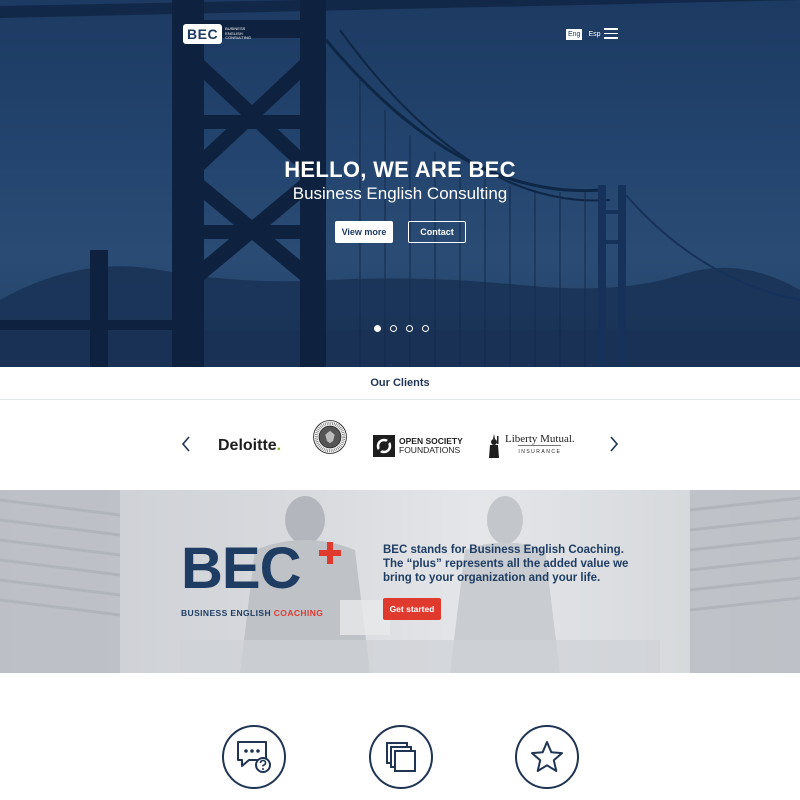 This screenshot has height=800, width=800. What do you see at coordinates (594, 34) in the screenshot?
I see `lang-esp: Esp` at bounding box center [594, 34].